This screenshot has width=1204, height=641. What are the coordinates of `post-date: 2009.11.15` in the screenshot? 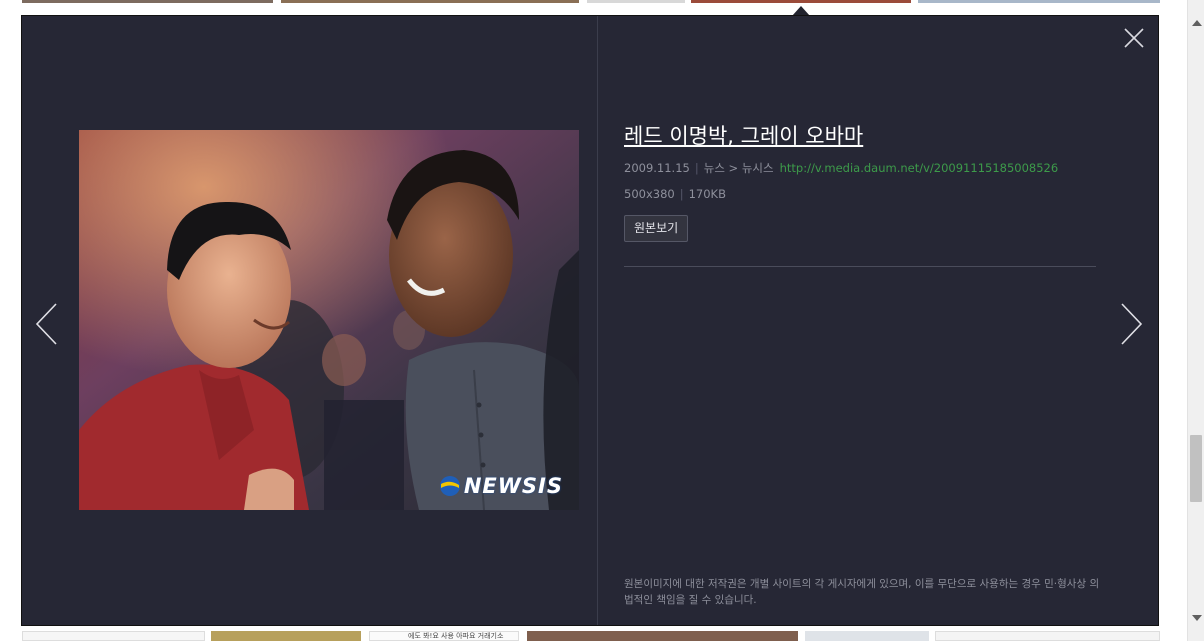 It's located at (657, 168).